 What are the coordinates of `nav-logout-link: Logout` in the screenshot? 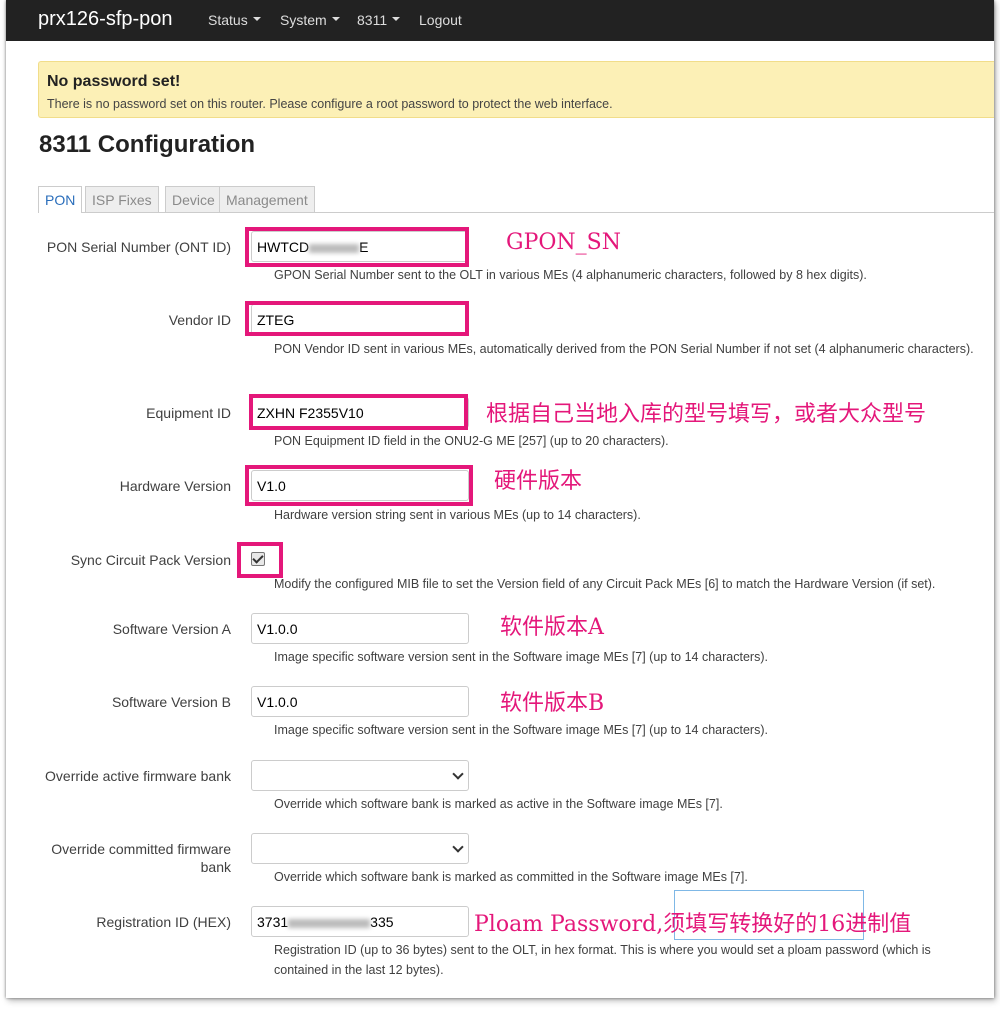 It's located at (440, 20).